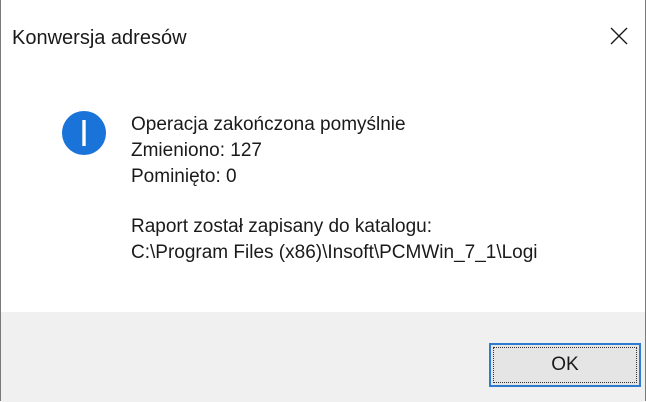 Image resolution: width=646 pixels, height=402 pixels. What do you see at coordinates (268, 124) in the screenshot?
I see `status-line: Operacja zakończona pomyślnie` at bounding box center [268, 124].